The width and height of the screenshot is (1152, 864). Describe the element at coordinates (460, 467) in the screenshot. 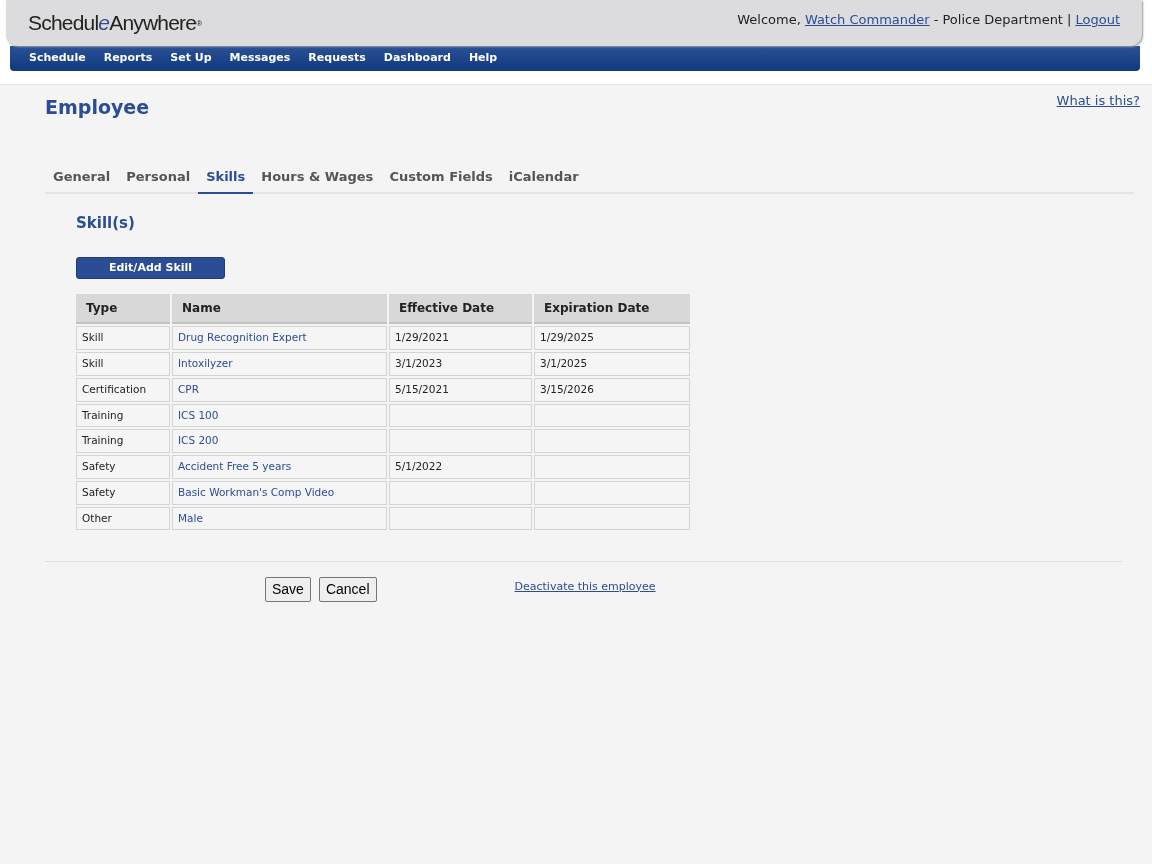

I see `table-cell: 5/1/2022` at that location.